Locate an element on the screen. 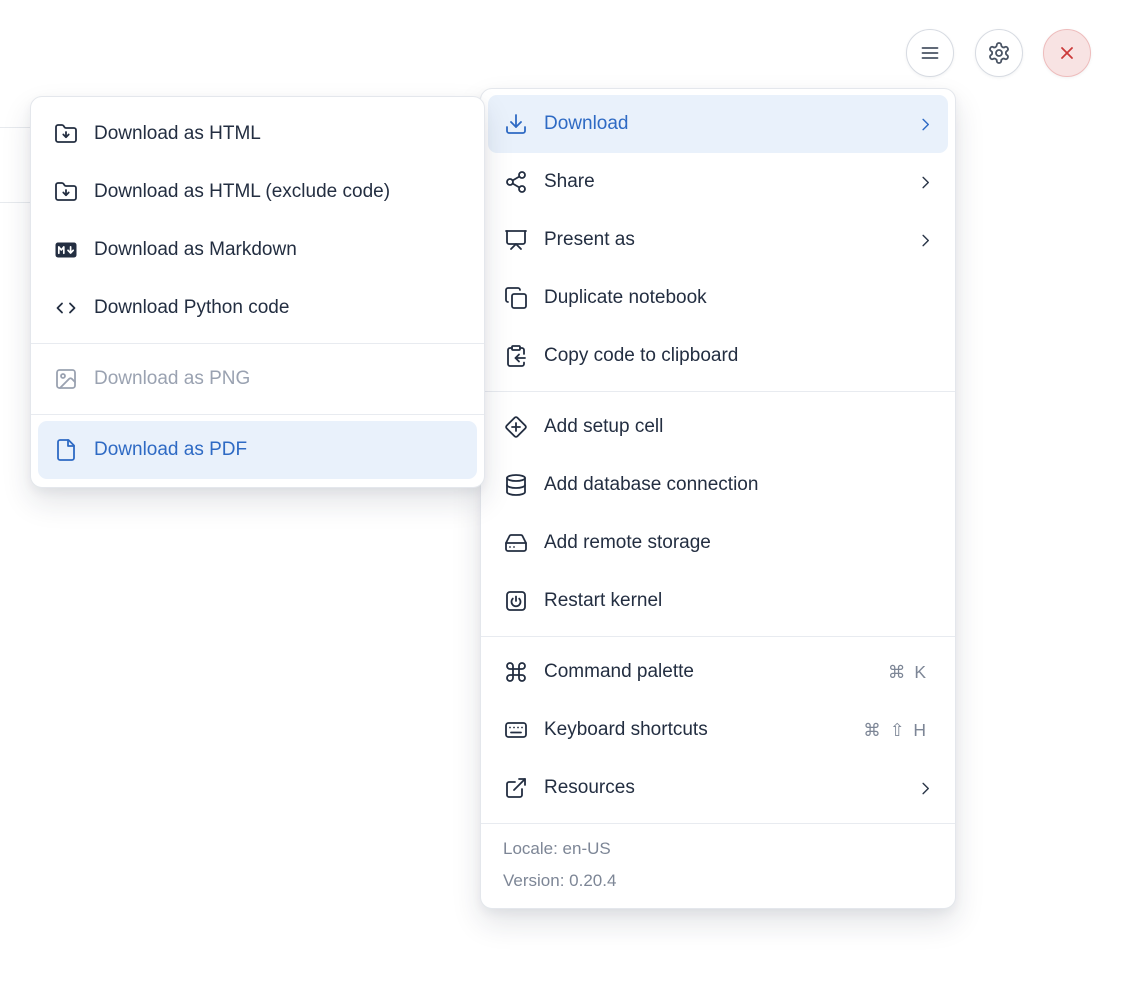 The image size is (1130, 986). menu-item-add-database-connection: Add database connection is located at coordinates (718, 485).